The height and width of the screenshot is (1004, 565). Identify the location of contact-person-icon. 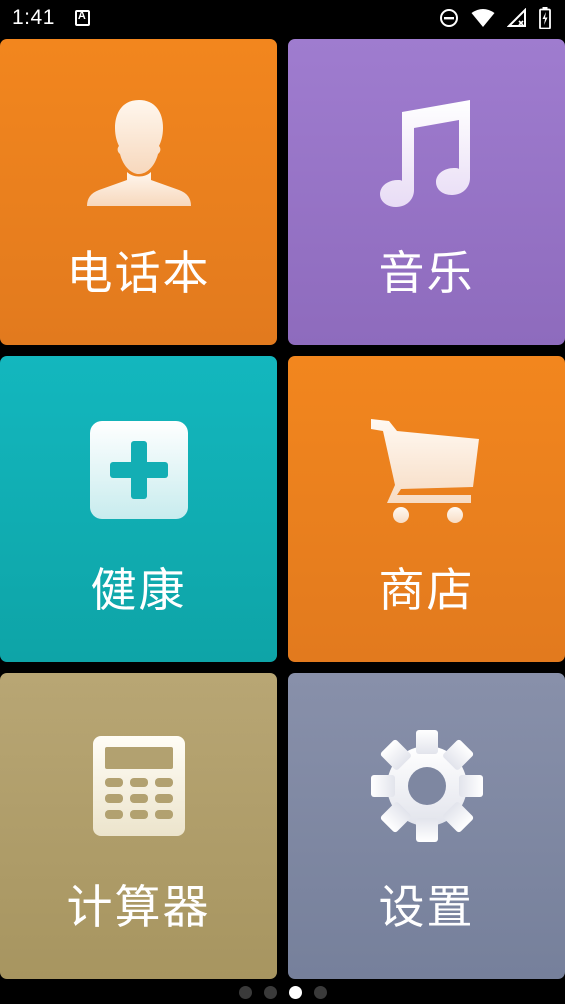
(138, 152).